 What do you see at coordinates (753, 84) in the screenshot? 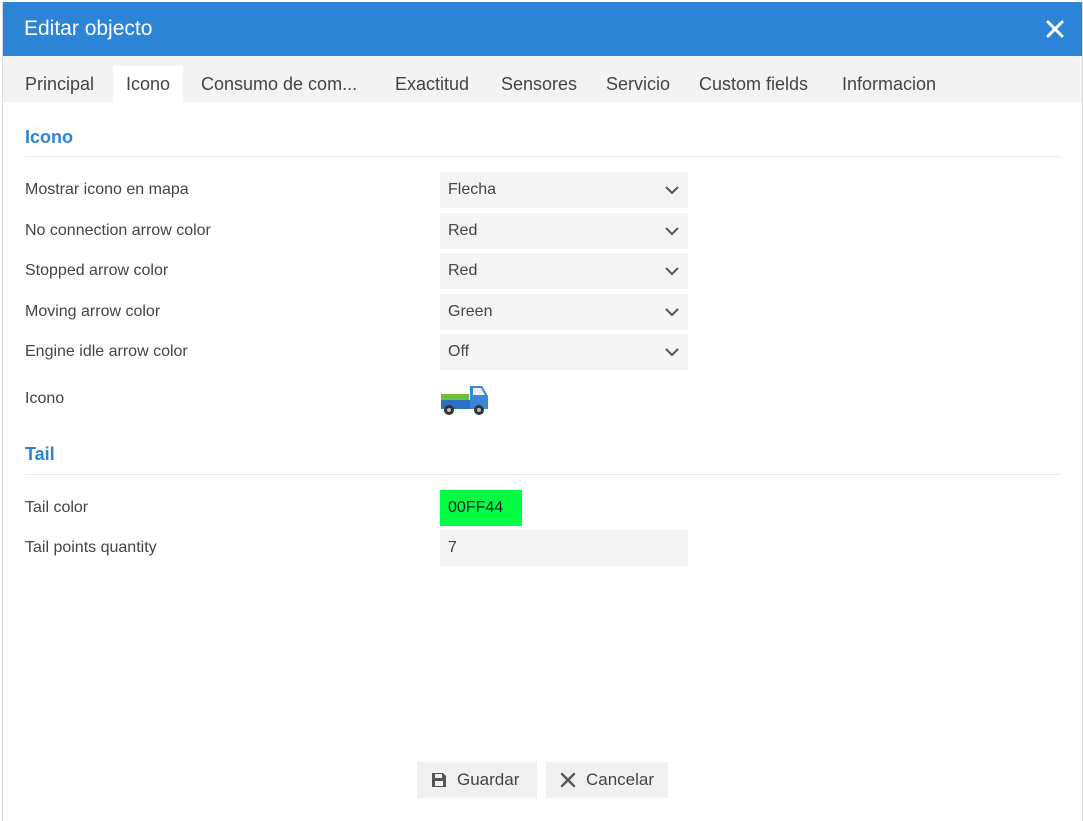
I see `tab-custom-fields: Custom fields` at bounding box center [753, 84].